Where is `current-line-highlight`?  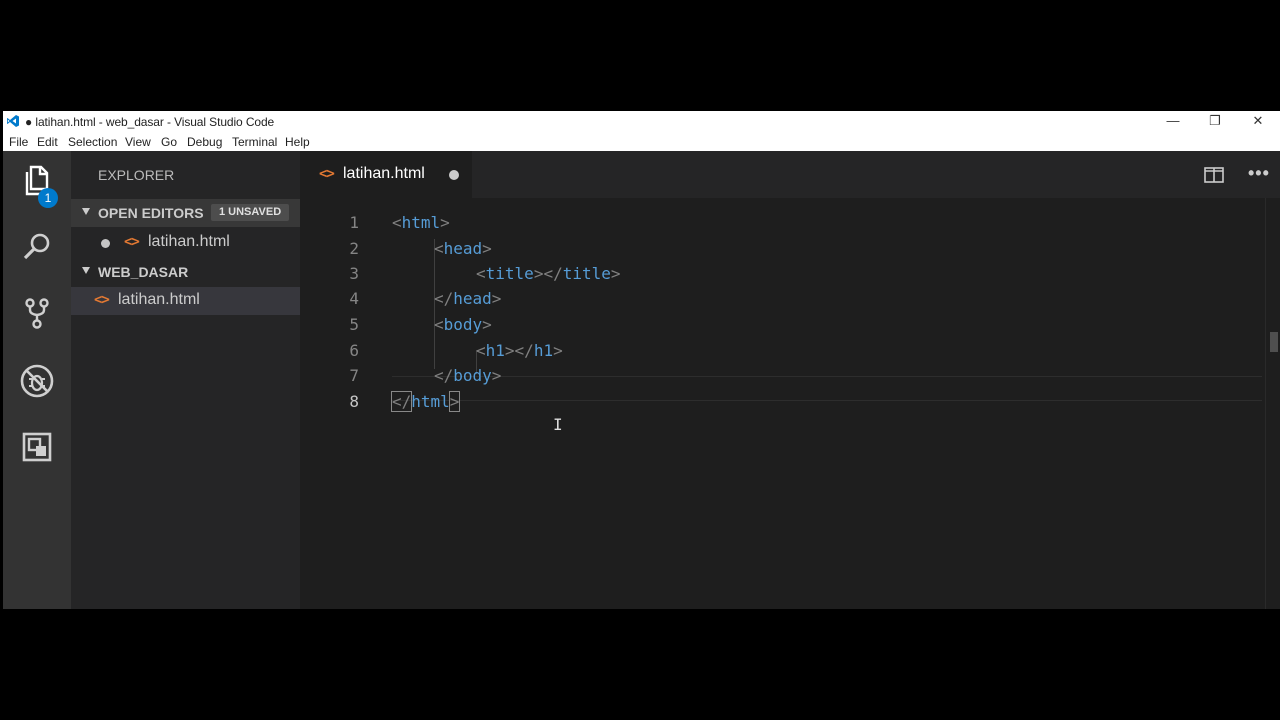 current-line-highlight is located at coordinates (827, 388).